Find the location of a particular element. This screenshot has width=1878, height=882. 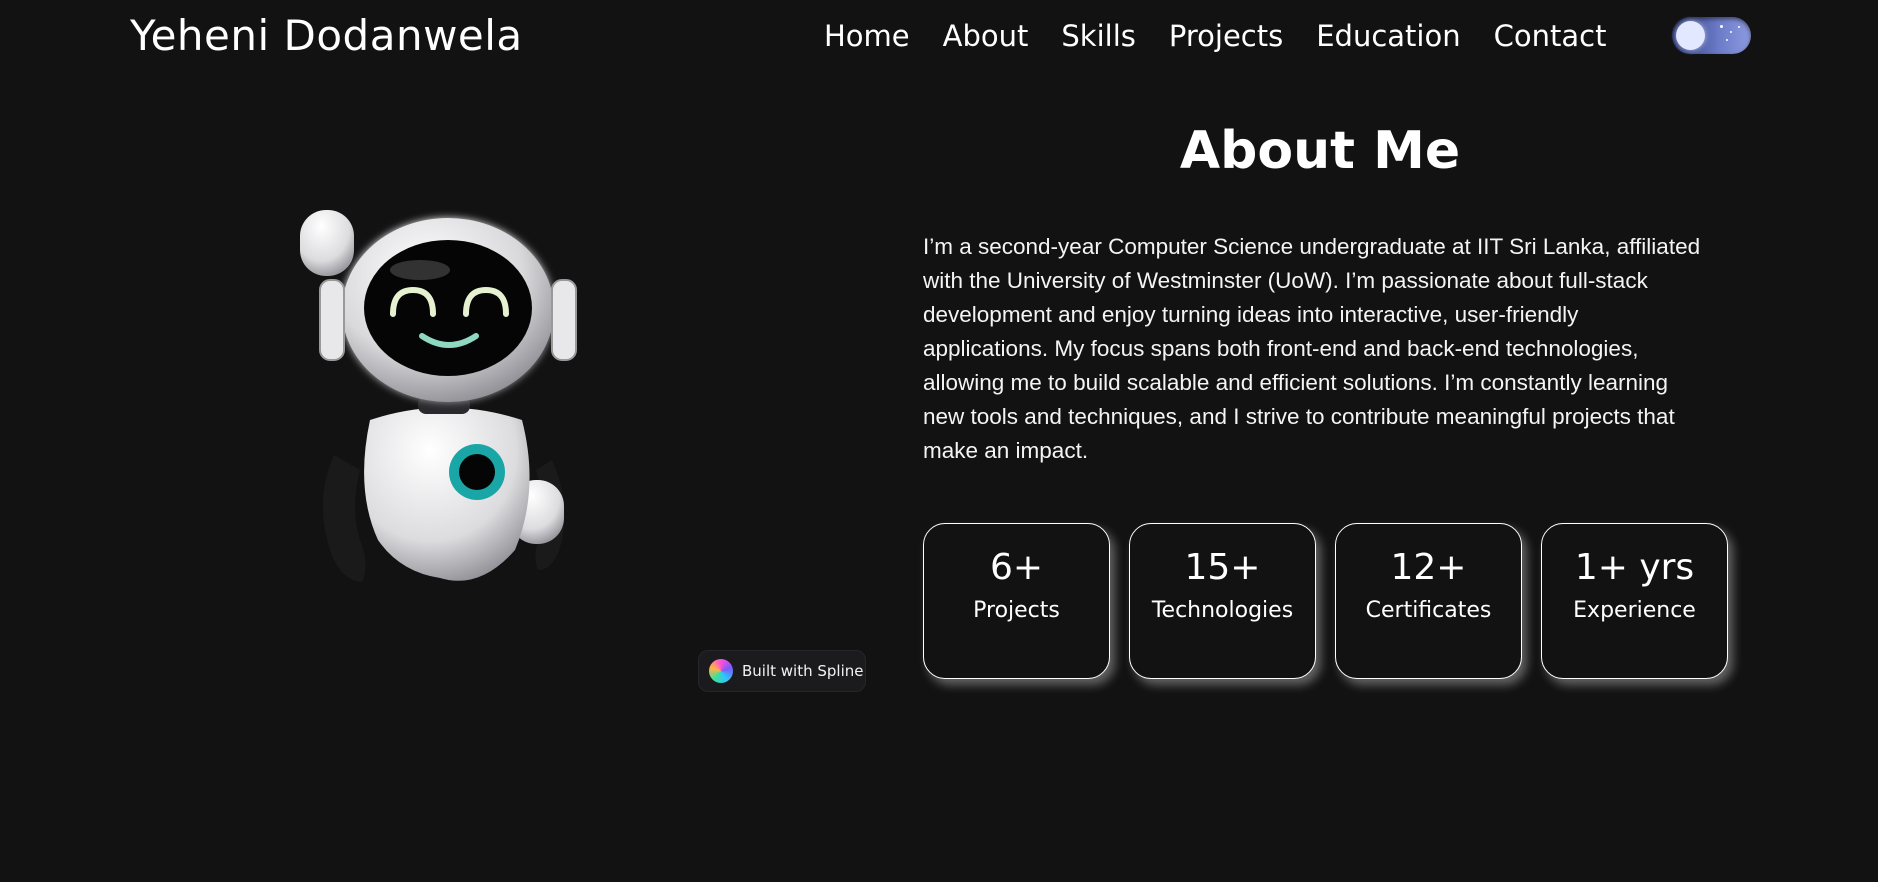

built-with-spline-badge: Built with Spline is located at coordinates (782, 671).